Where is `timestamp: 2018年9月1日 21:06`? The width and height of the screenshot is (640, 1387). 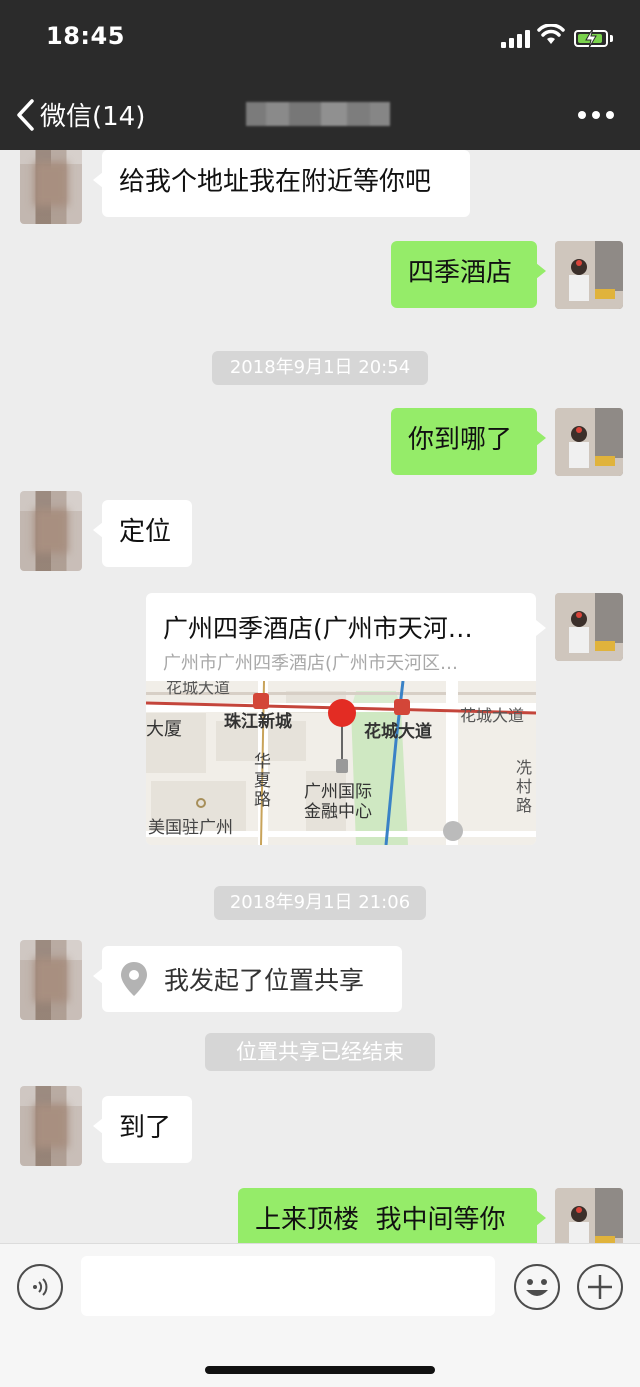 timestamp: 2018年9月1日 21:06 is located at coordinates (320, 903).